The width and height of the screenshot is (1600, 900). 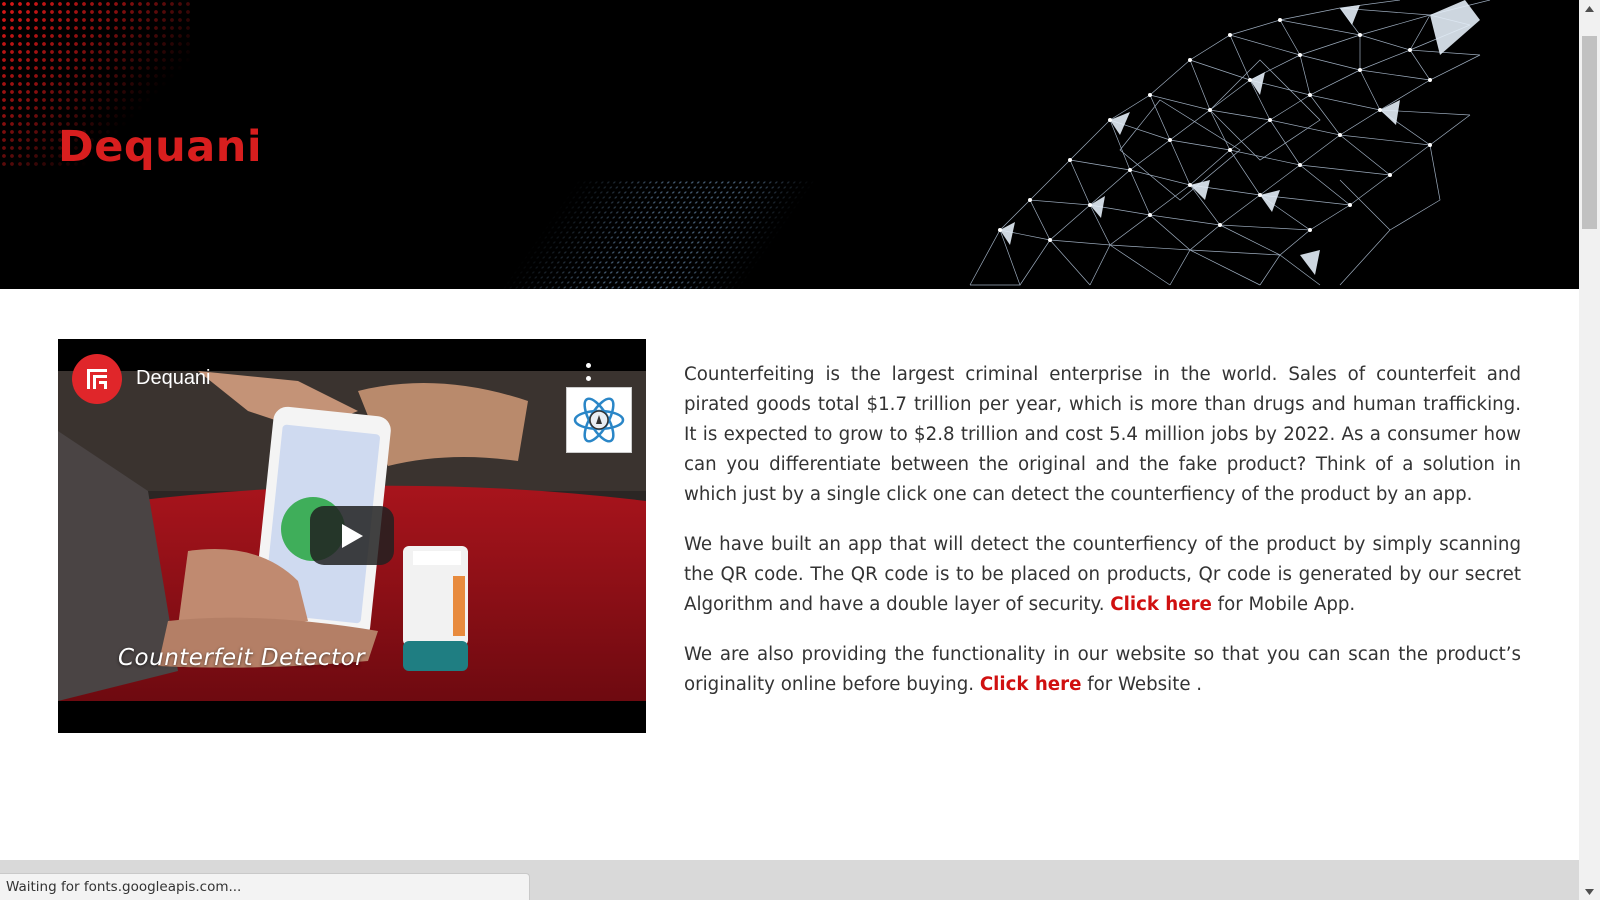 What do you see at coordinates (173, 378) in the screenshot?
I see `channel-name: Dequani` at bounding box center [173, 378].